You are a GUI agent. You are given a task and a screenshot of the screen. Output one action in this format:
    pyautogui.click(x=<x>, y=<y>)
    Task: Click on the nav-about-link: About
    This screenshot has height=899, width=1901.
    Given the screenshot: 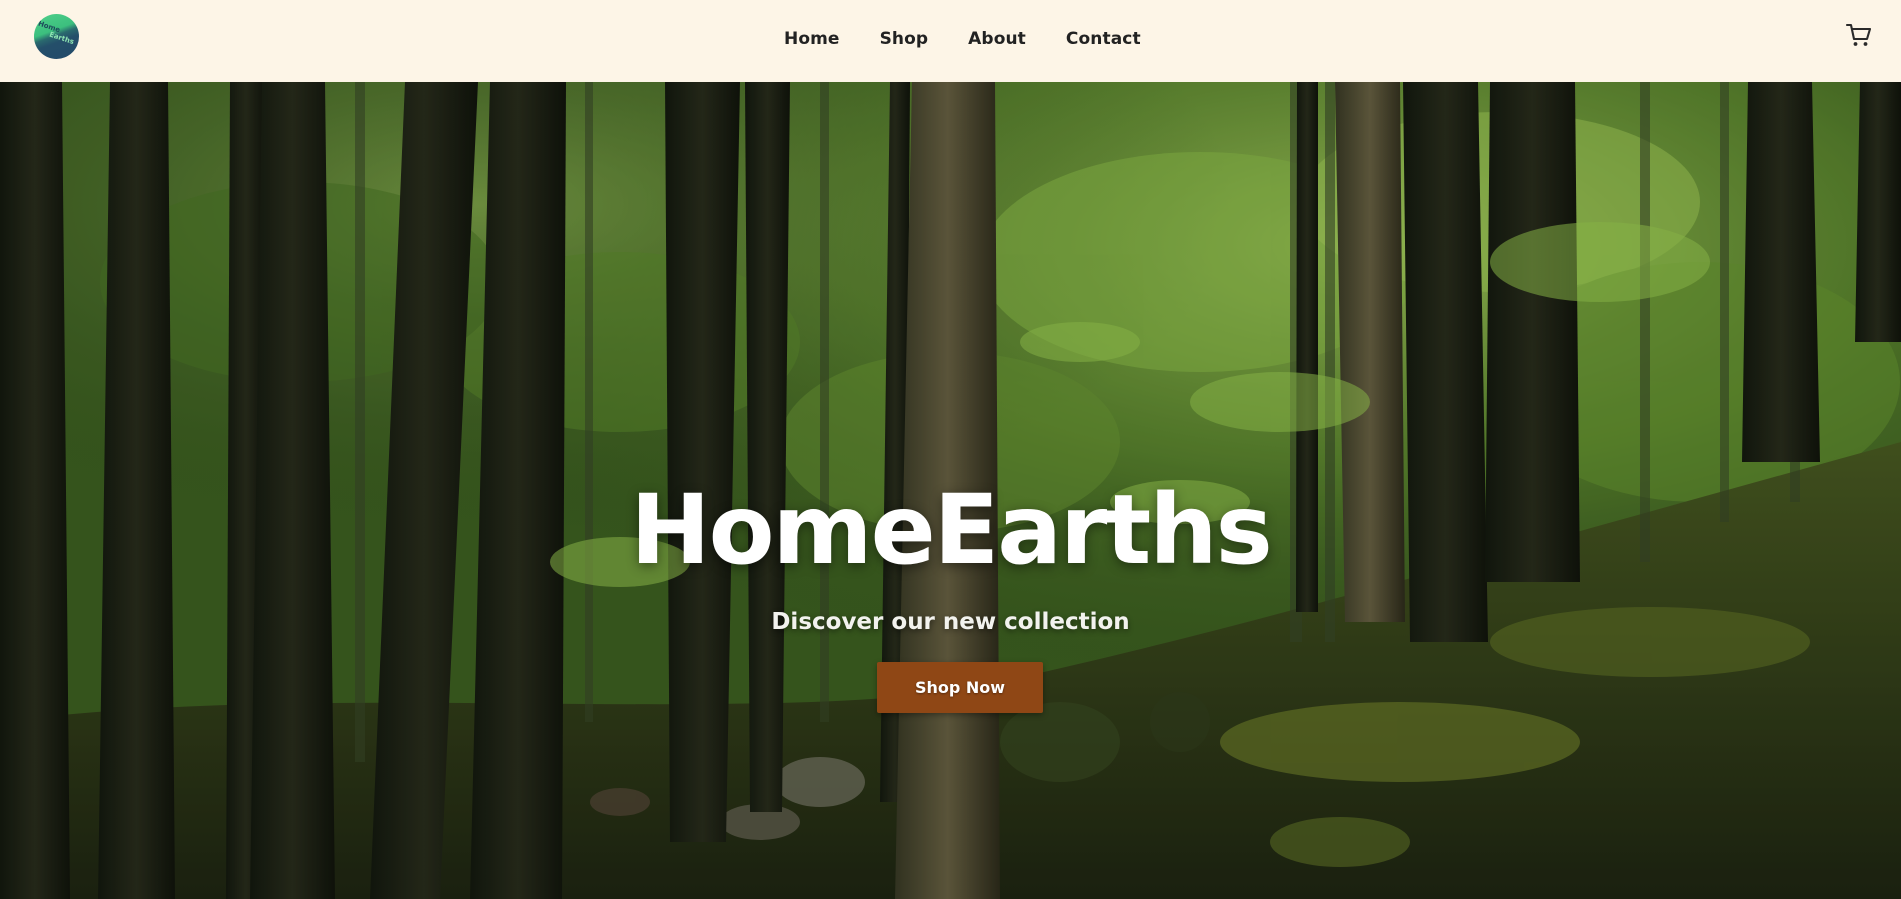 What is the action you would take?
    pyautogui.click(x=997, y=39)
    